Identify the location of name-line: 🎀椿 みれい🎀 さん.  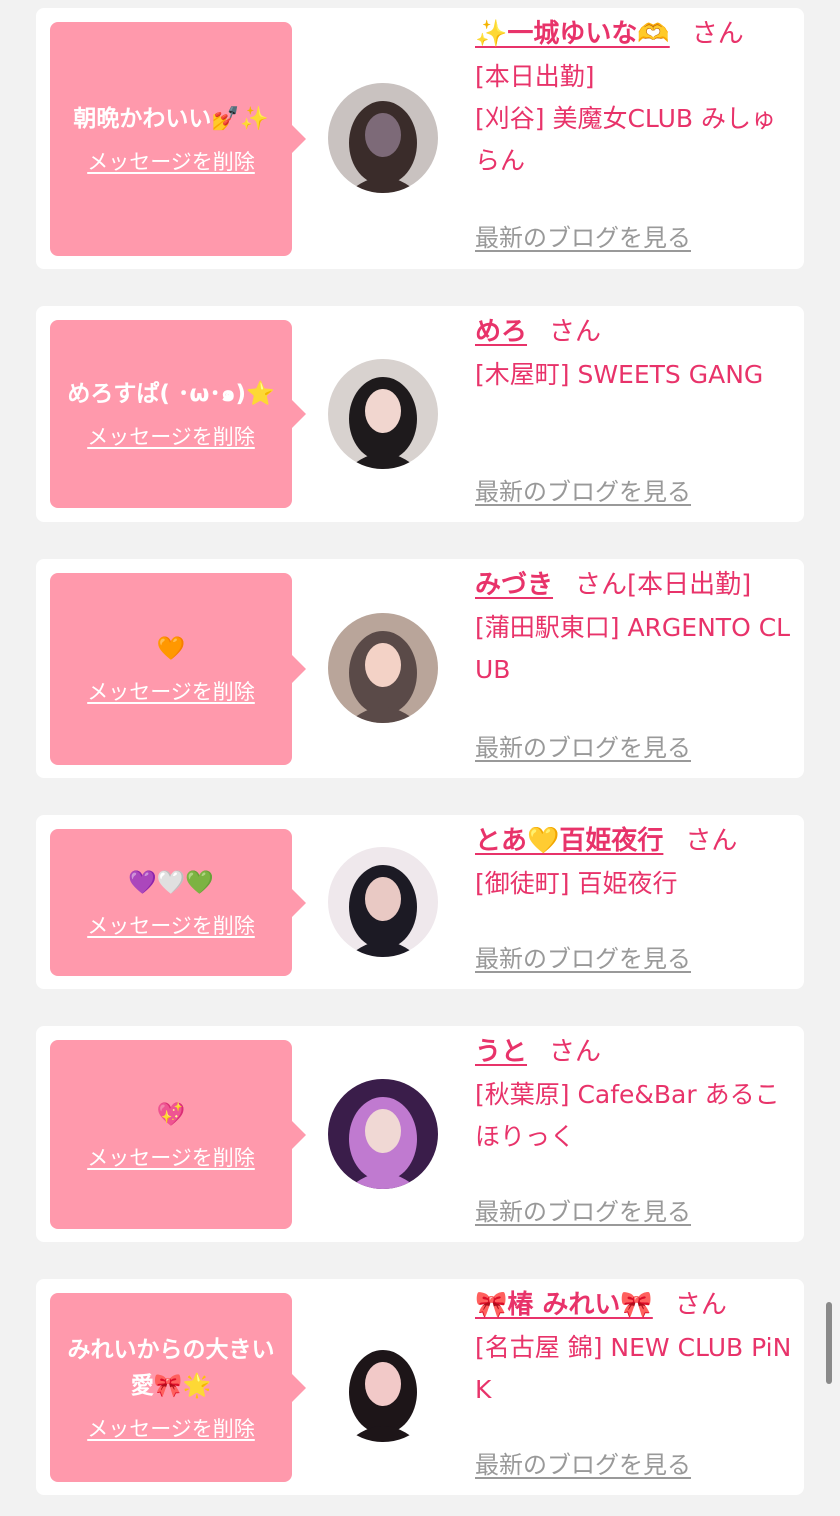
(635, 1305).